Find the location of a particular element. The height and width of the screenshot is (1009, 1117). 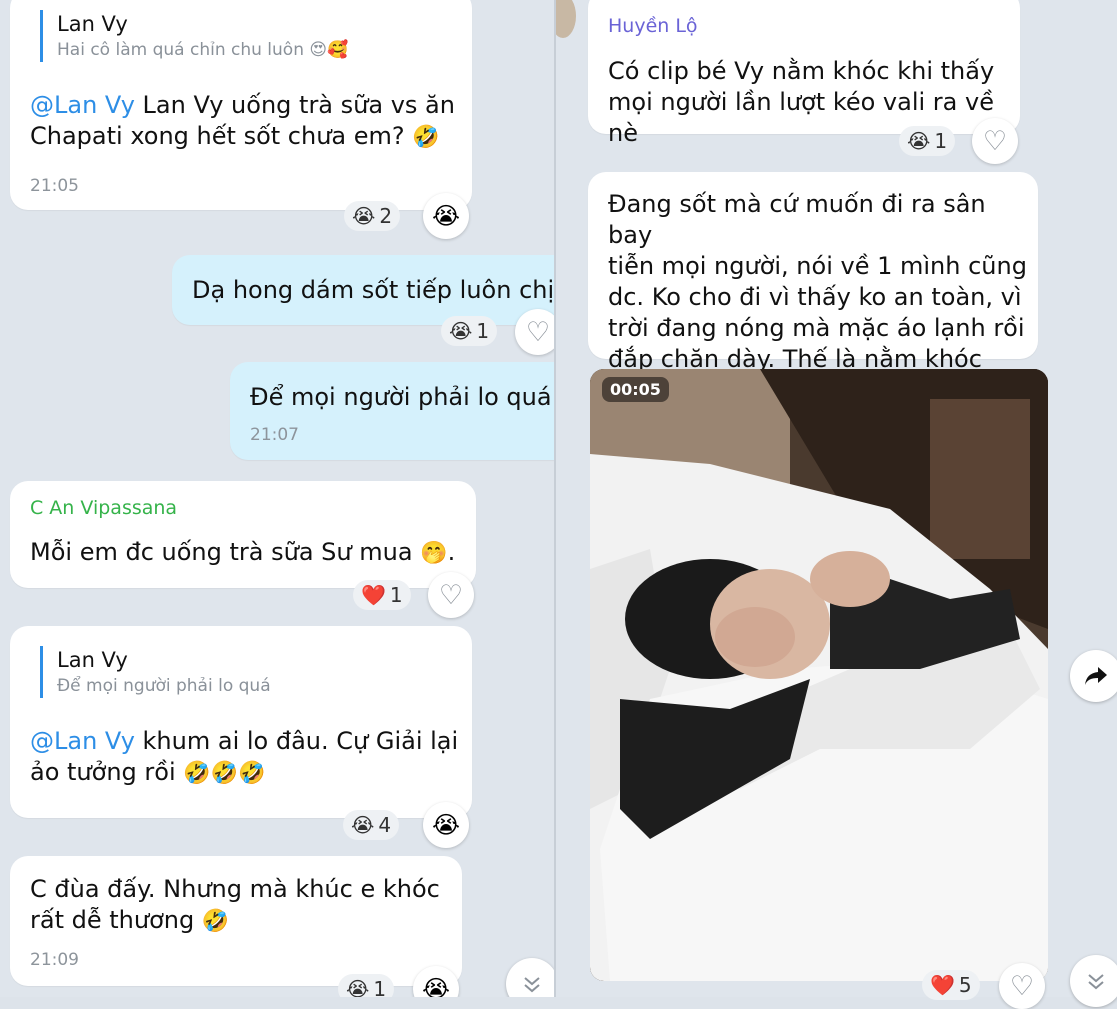

reaction-count: 😭 4 is located at coordinates (371, 825).